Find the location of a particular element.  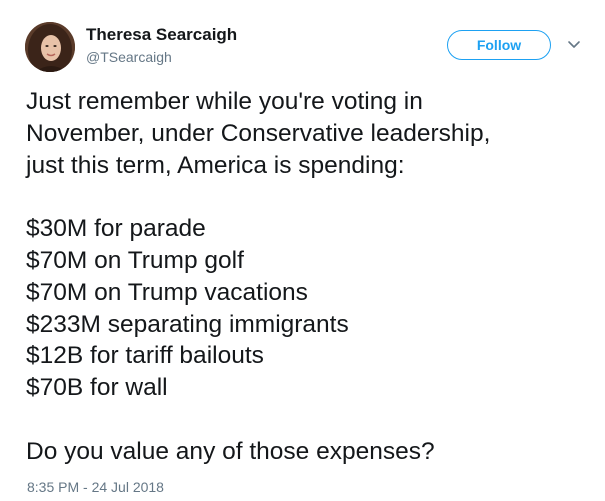

tweet-text-line: $30M for parade is located at coordinates (116, 229).